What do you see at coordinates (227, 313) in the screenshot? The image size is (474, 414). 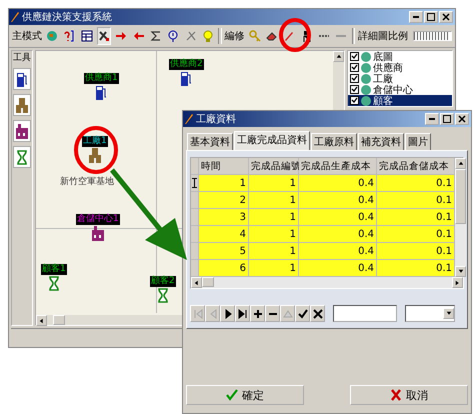 I see `next-button` at bounding box center [227, 313].